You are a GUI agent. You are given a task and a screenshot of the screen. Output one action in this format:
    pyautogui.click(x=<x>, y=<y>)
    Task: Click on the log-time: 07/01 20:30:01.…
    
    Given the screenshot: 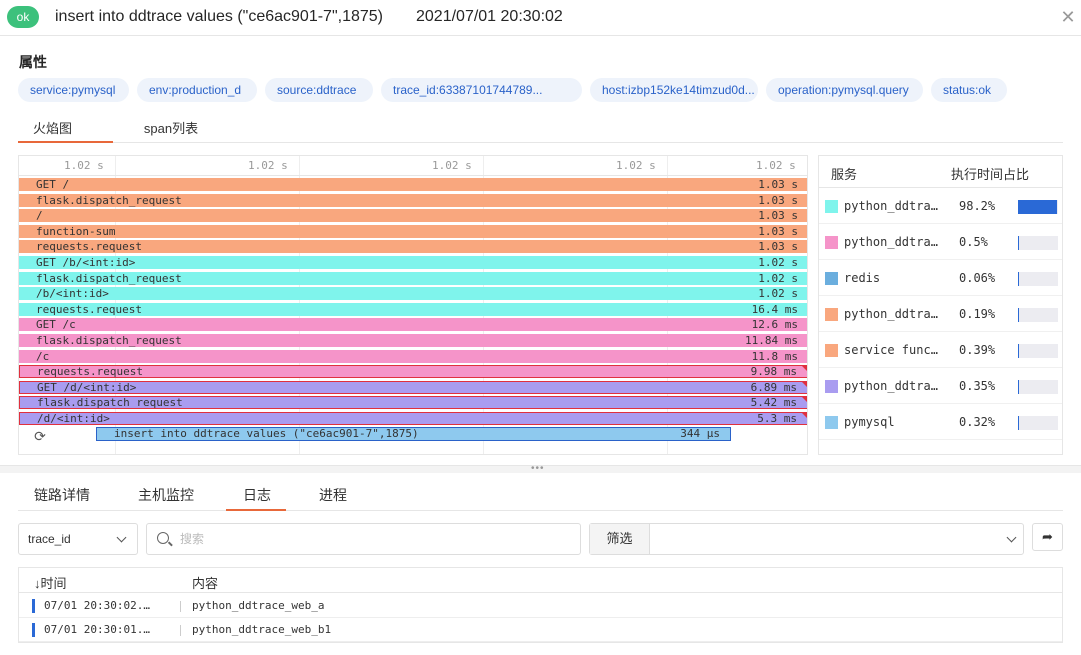 What is the action you would take?
    pyautogui.click(x=97, y=629)
    